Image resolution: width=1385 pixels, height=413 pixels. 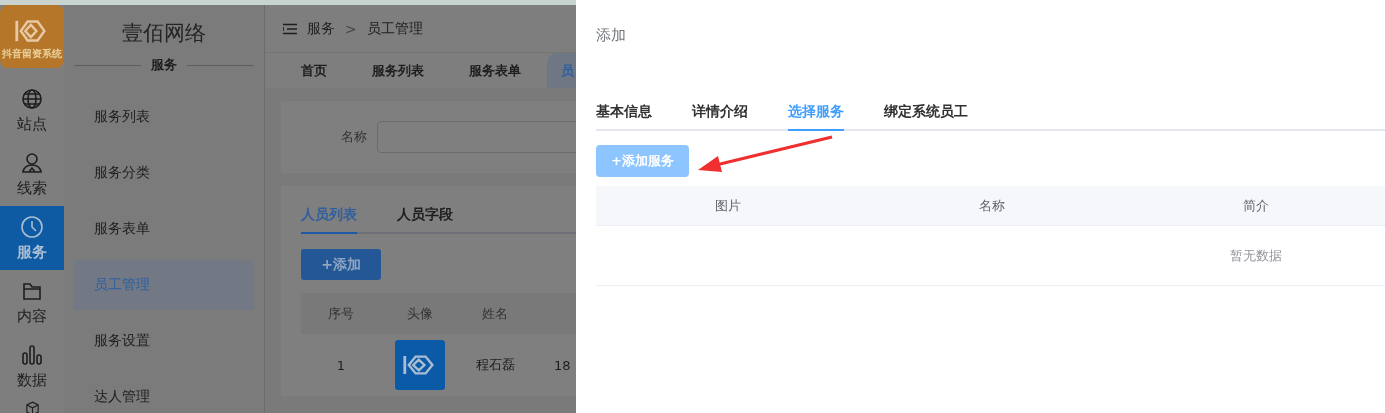 I want to click on cube-icon, so click(x=32, y=406).